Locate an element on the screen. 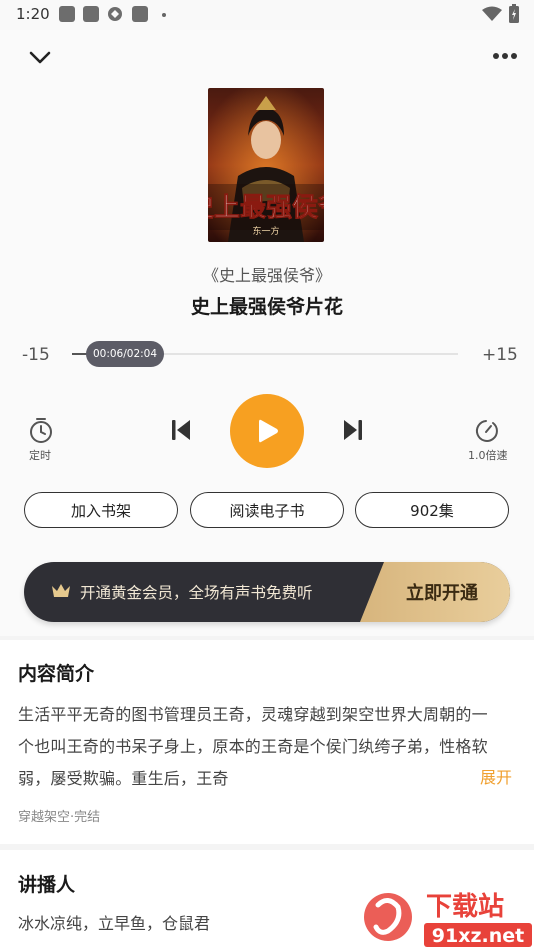  cover-author: 东一方 is located at coordinates (265, 231).